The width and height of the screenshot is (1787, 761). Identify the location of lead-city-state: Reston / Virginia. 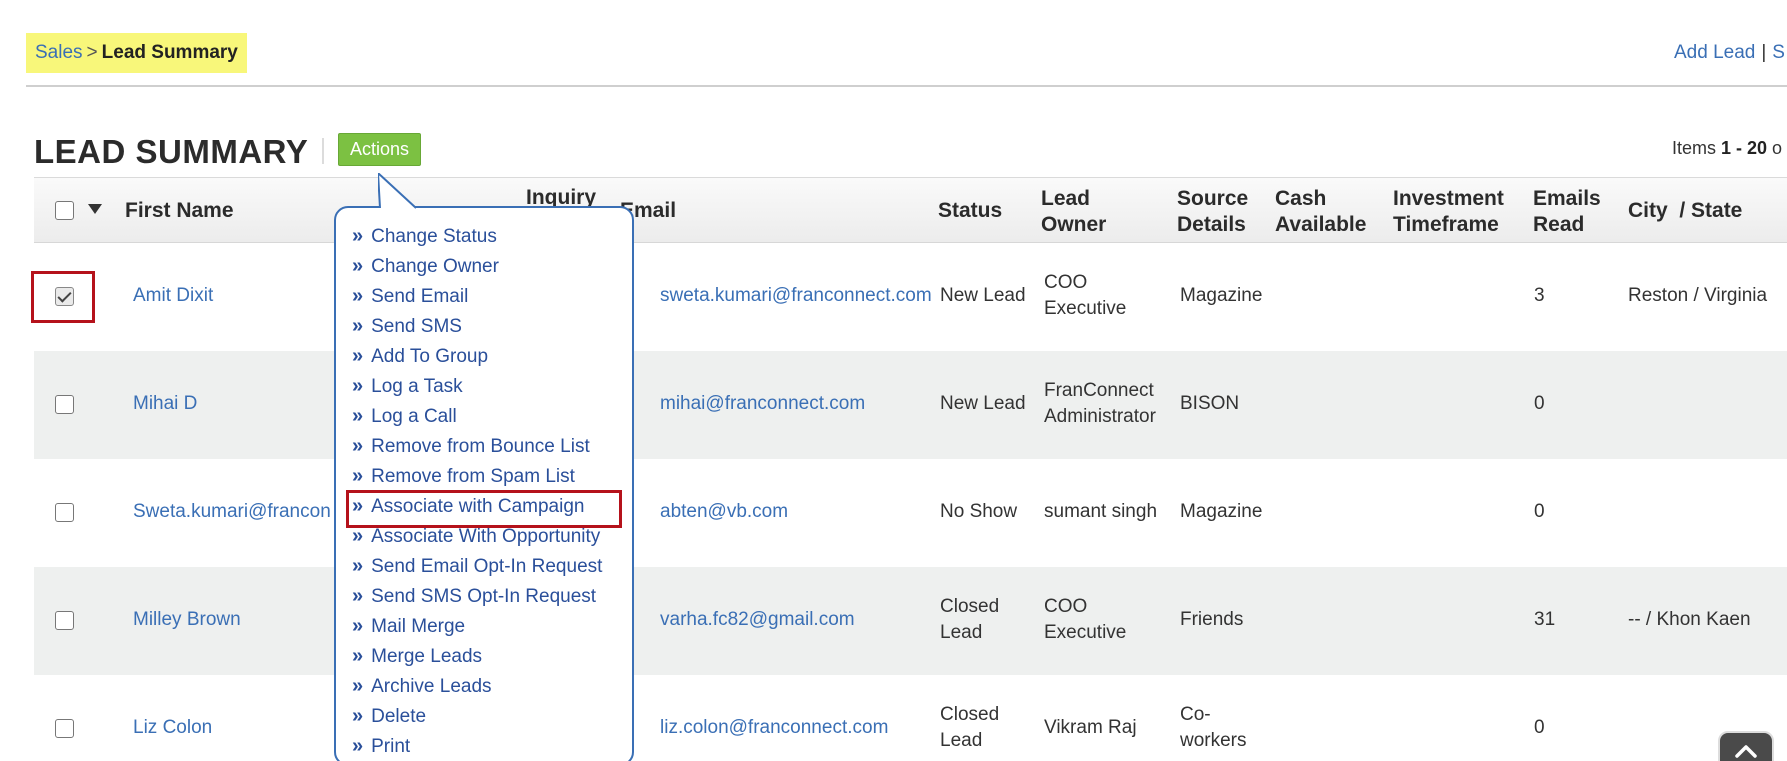
(1698, 295).